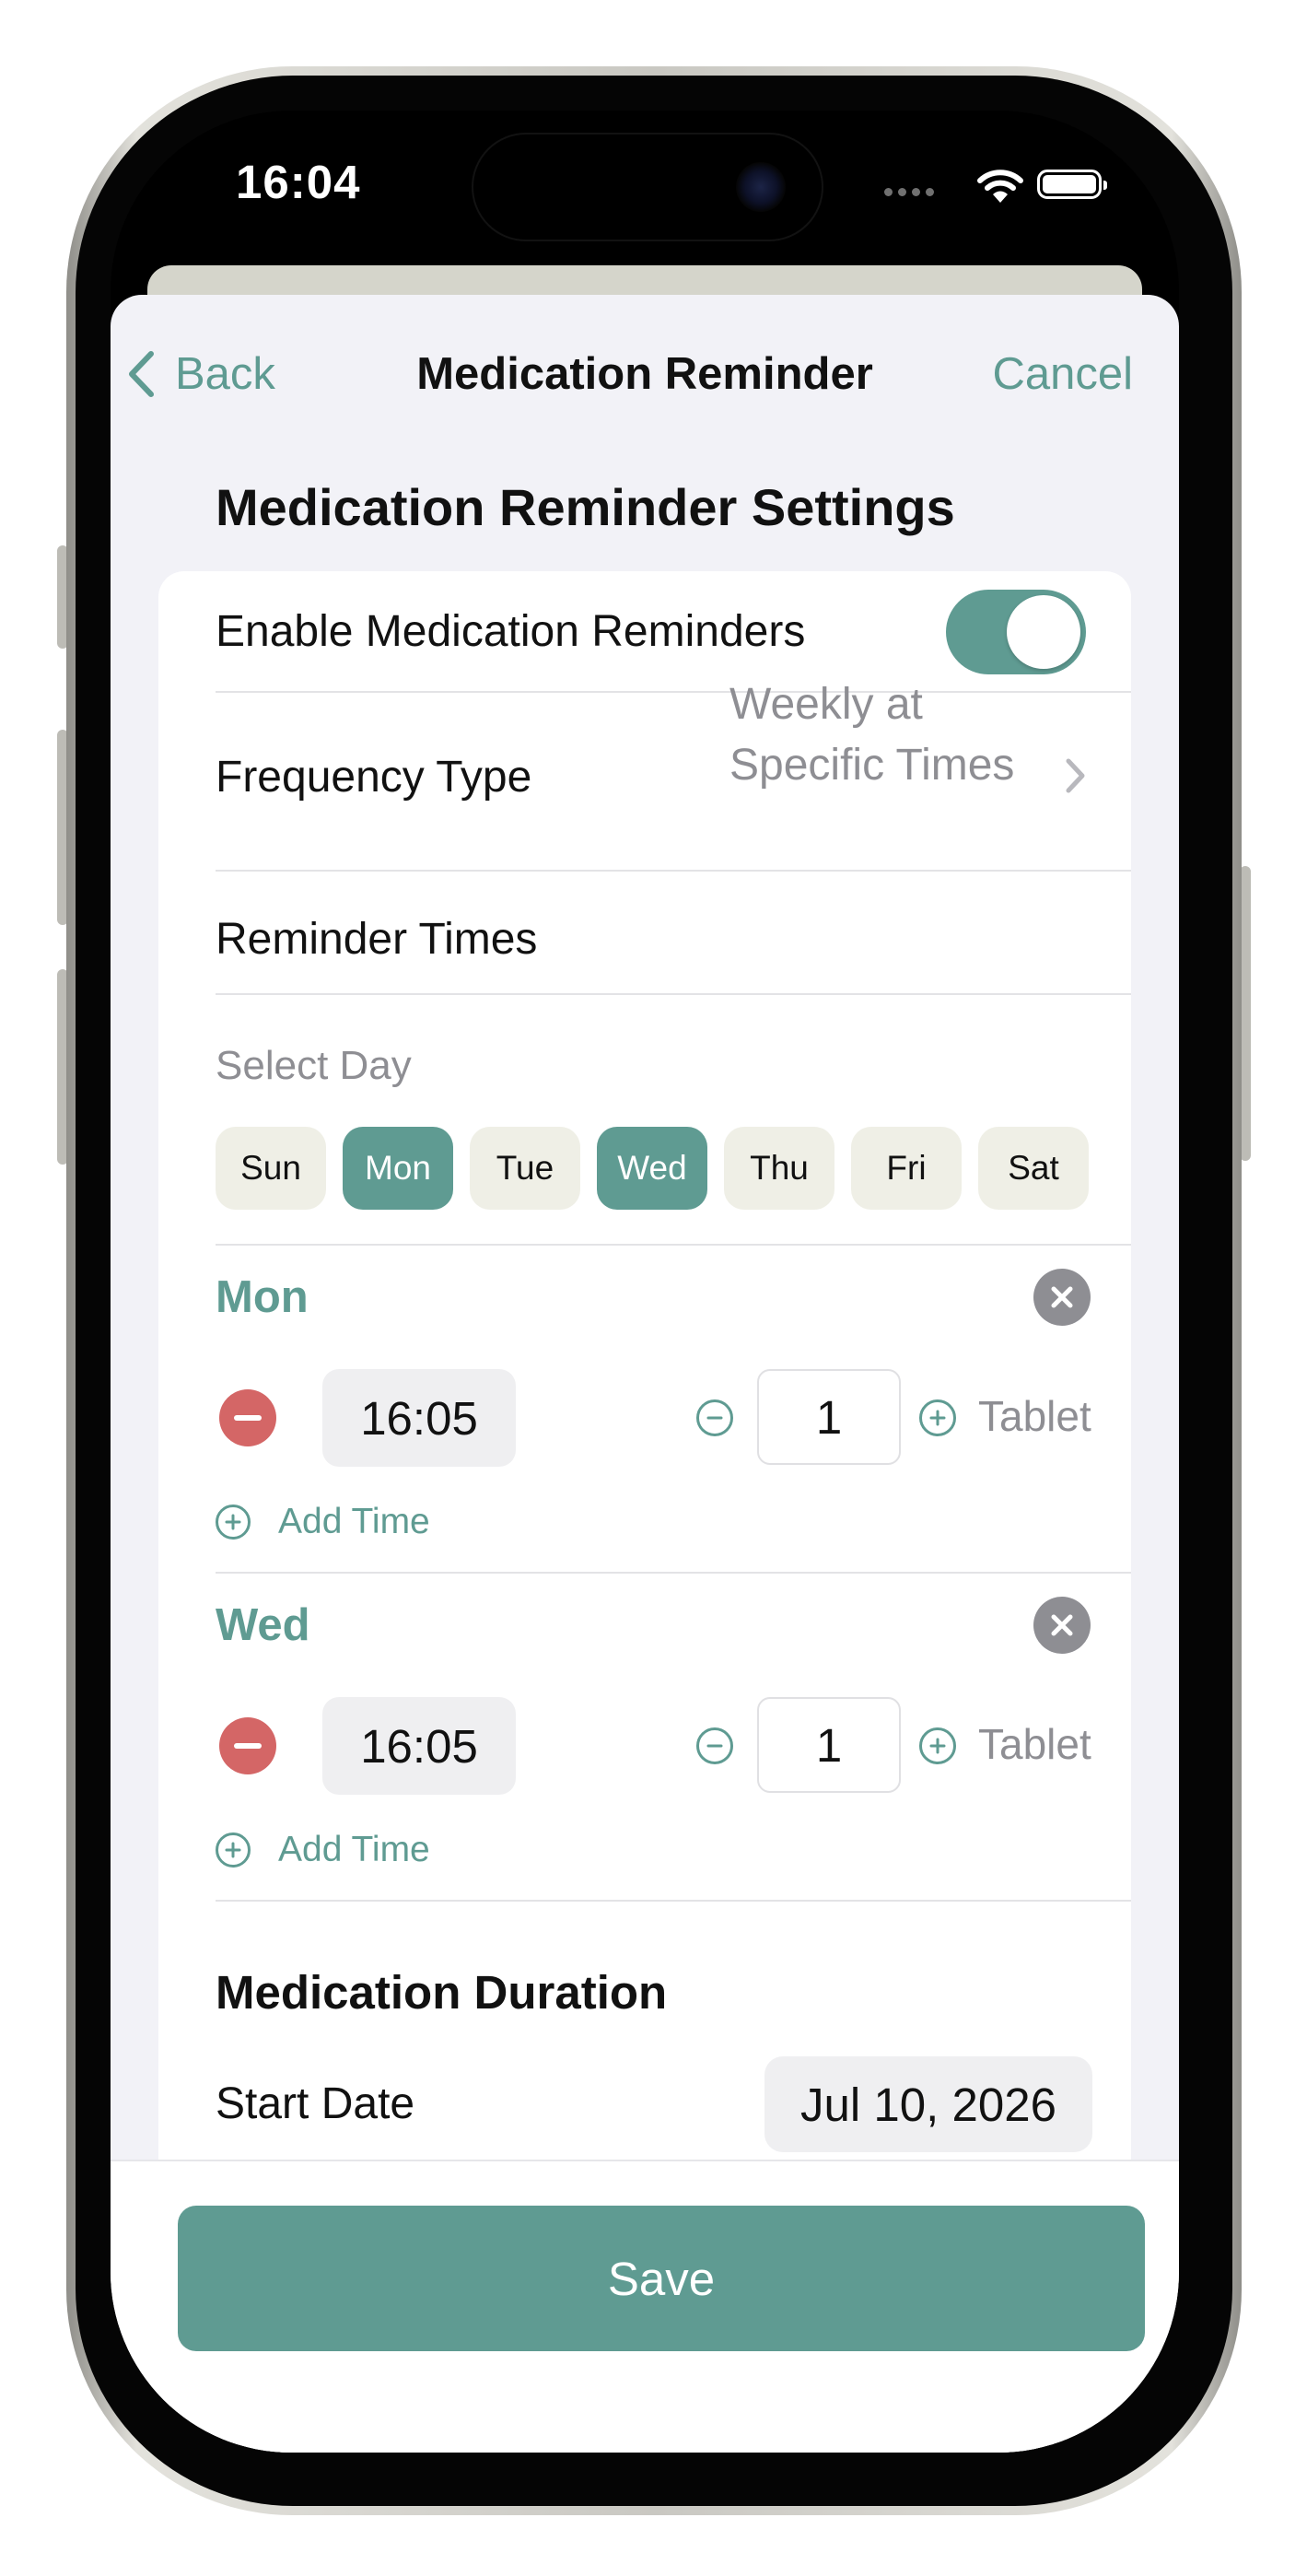  Describe the element at coordinates (314, 1065) in the screenshot. I see `select-day-label: Select Day` at that location.